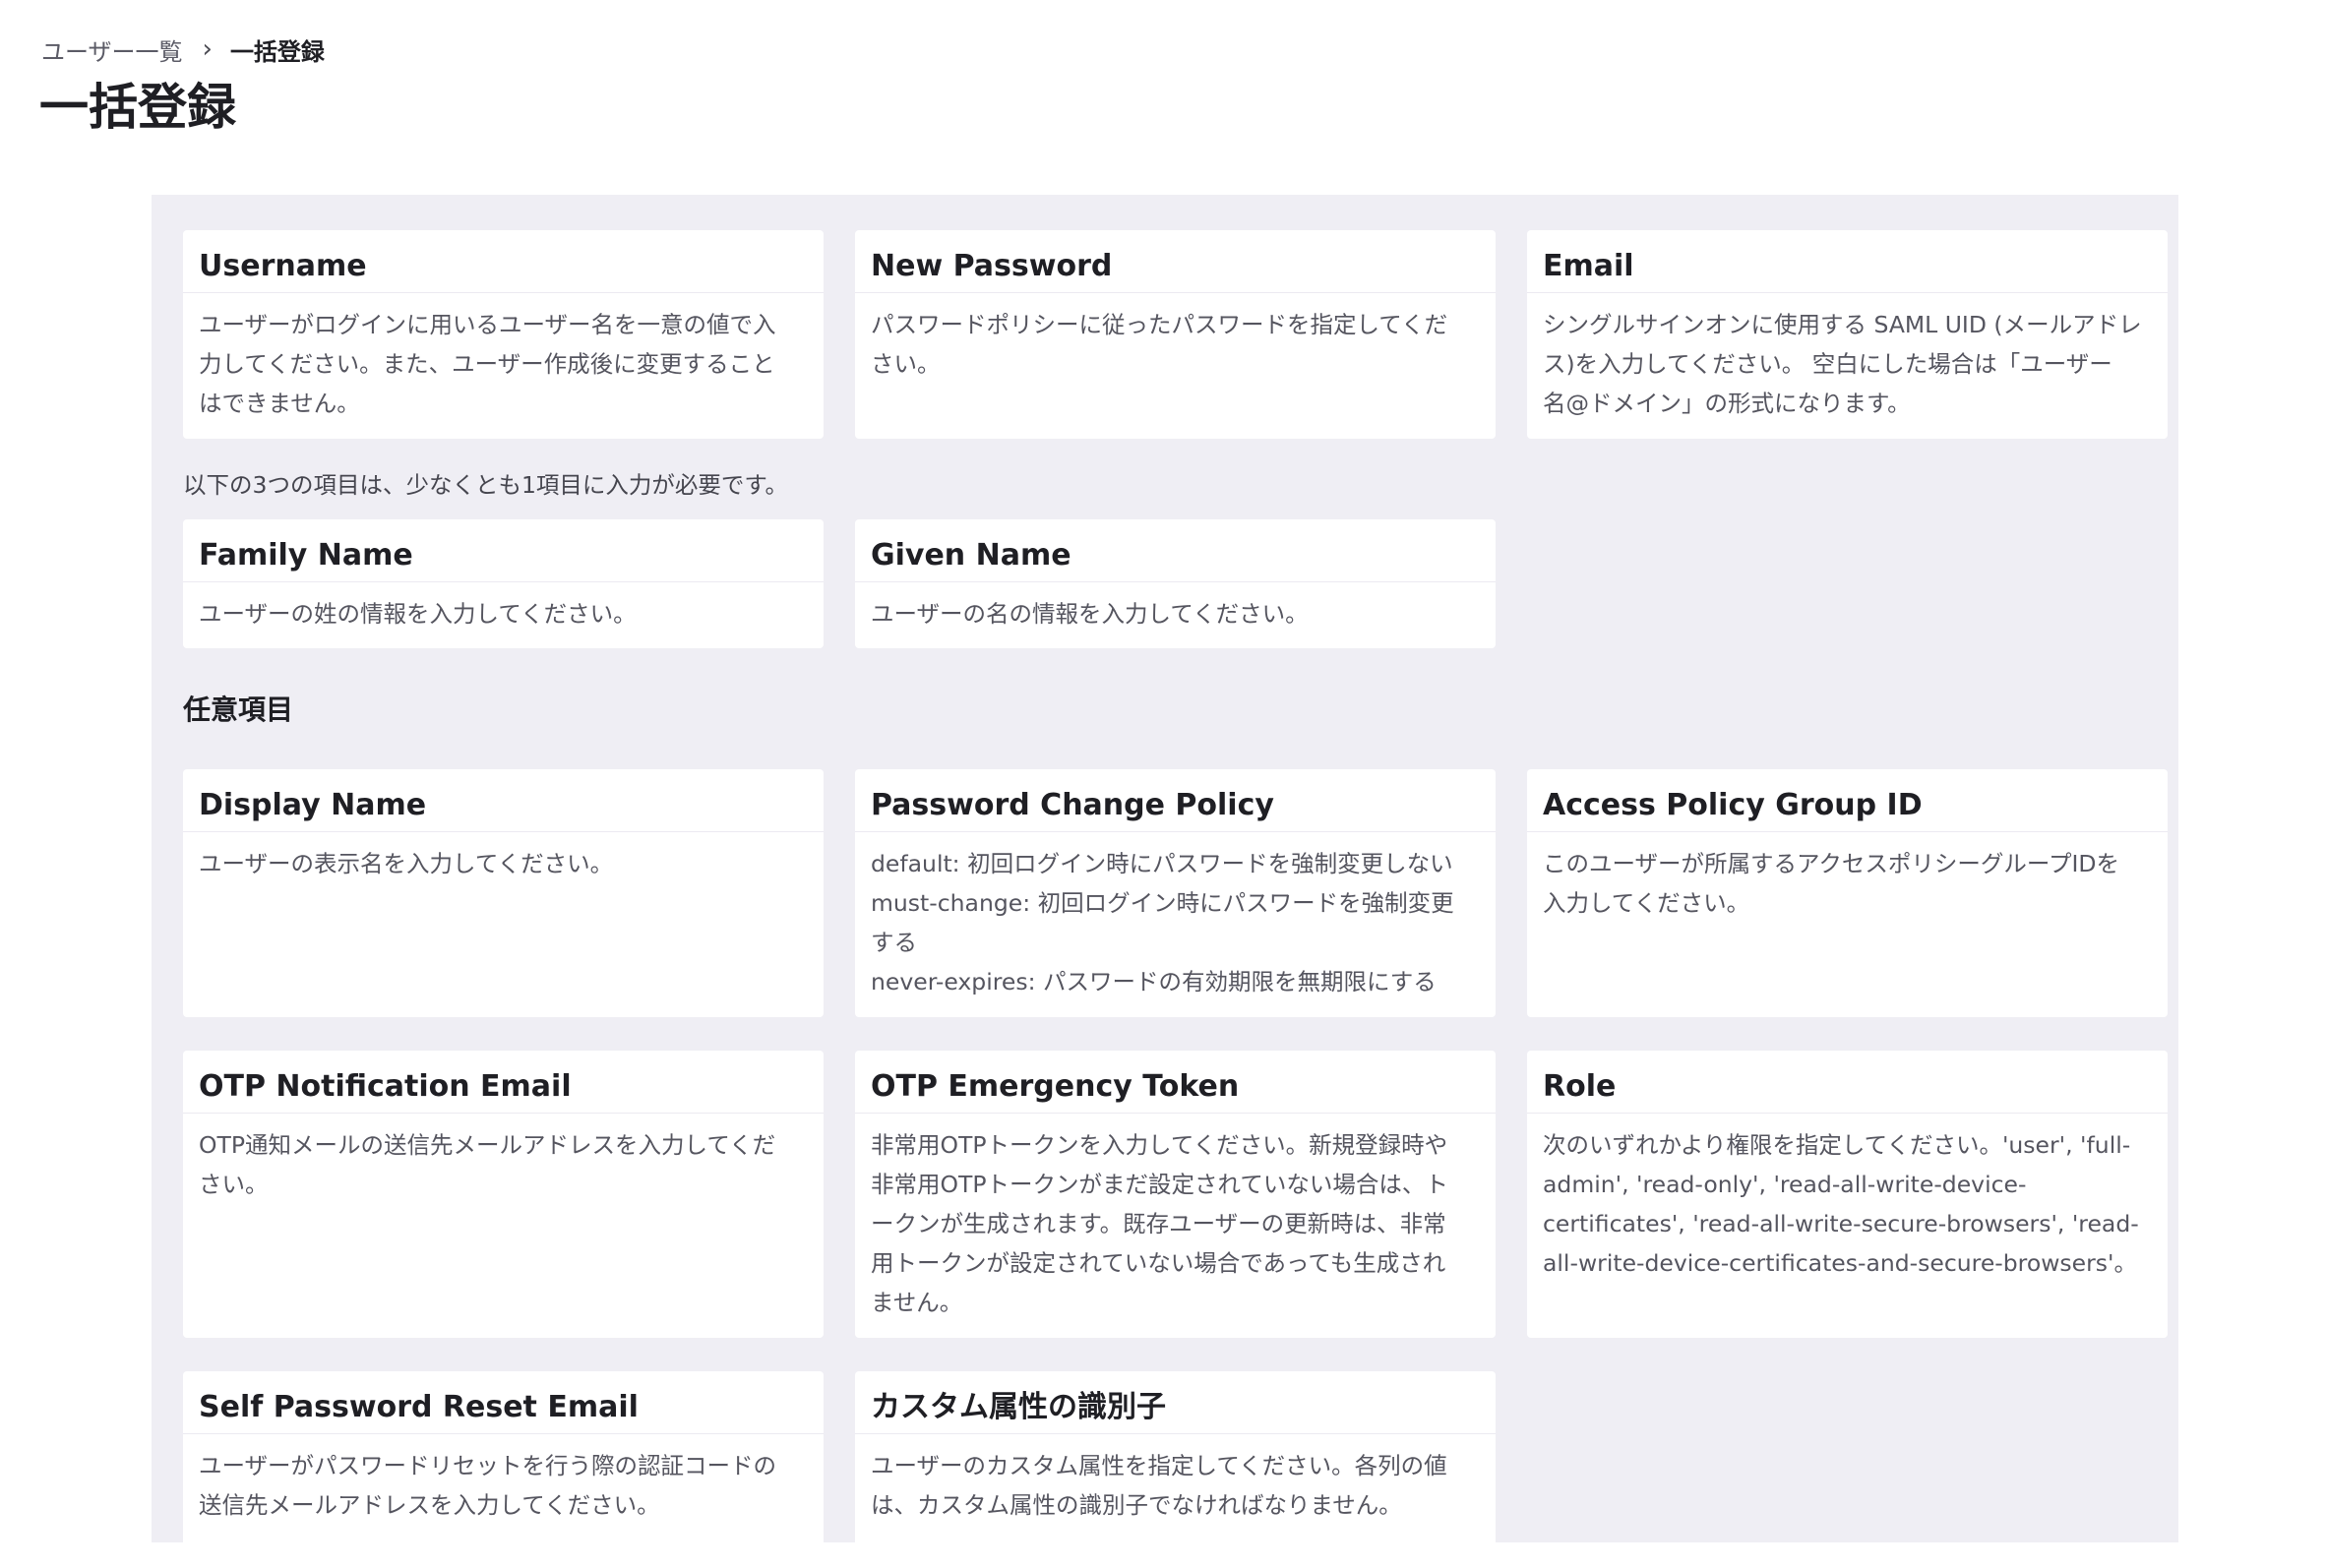 This screenshot has height=1568, width=2326. What do you see at coordinates (406, 863) in the screenshot?
I see `field-card-description: ユーザーの表示名を入力してください。` at bounding box center [406, 863].